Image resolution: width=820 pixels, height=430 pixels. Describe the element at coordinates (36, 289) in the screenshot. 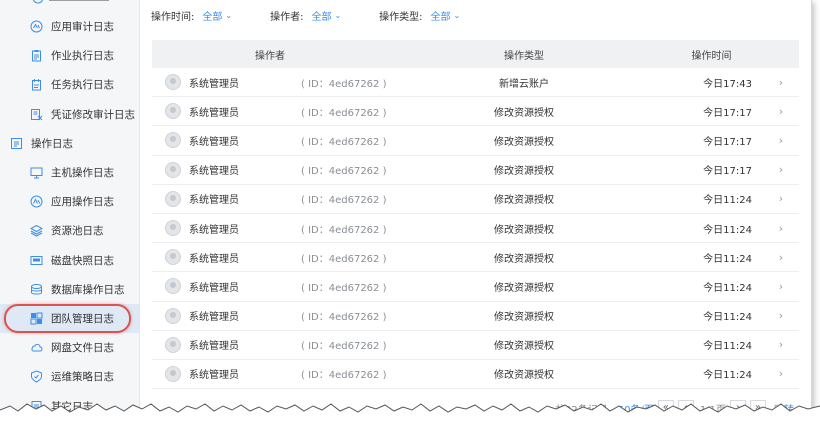

I see `database-icon` at that location.